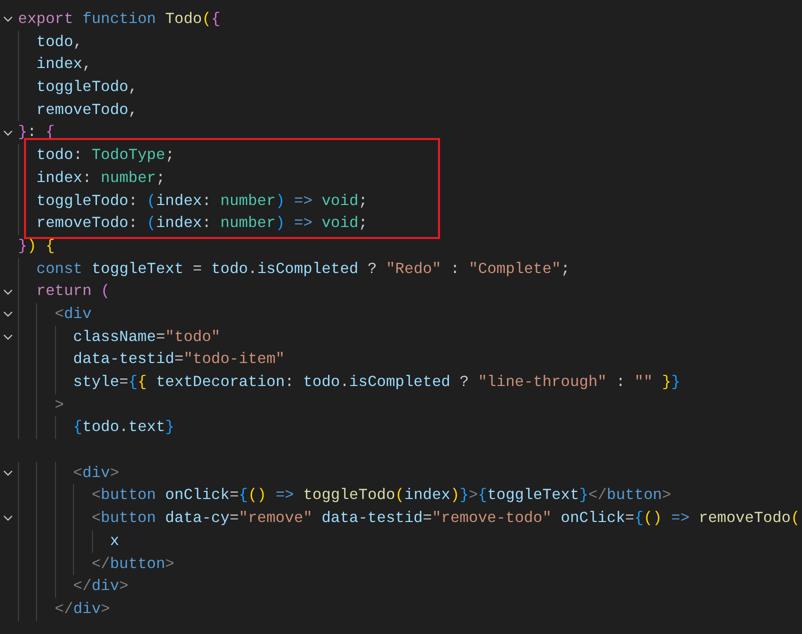  I want to click on code-line: data-testid="todo-item", so click(179, 359).